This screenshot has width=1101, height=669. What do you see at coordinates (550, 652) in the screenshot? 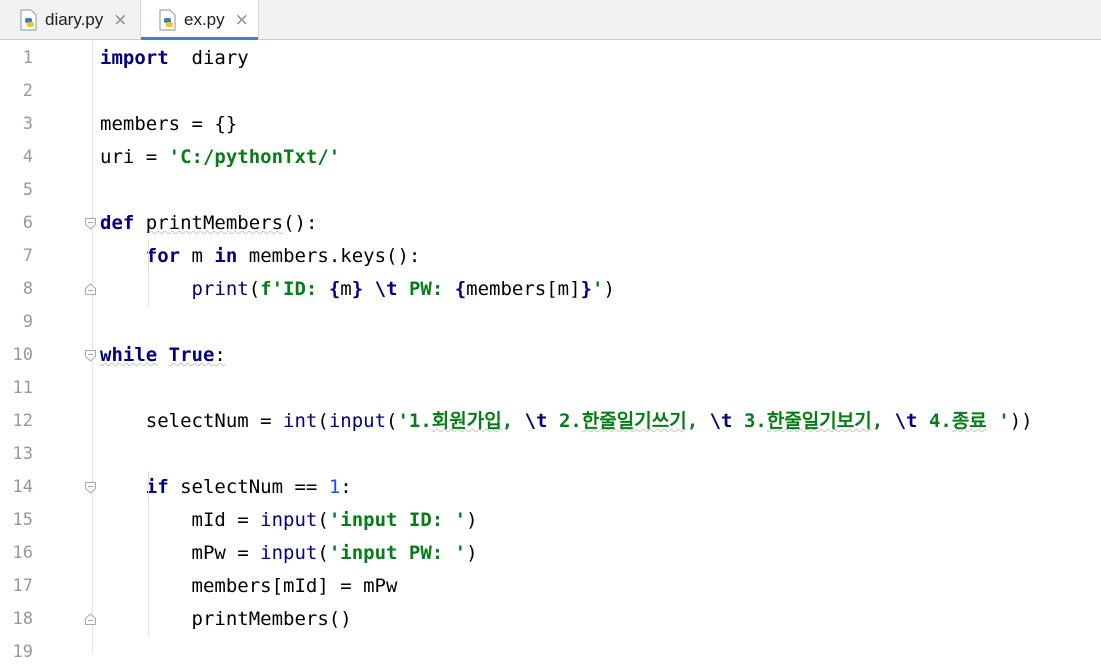
I see `code-line: 19` at bounding box center [550, 652].